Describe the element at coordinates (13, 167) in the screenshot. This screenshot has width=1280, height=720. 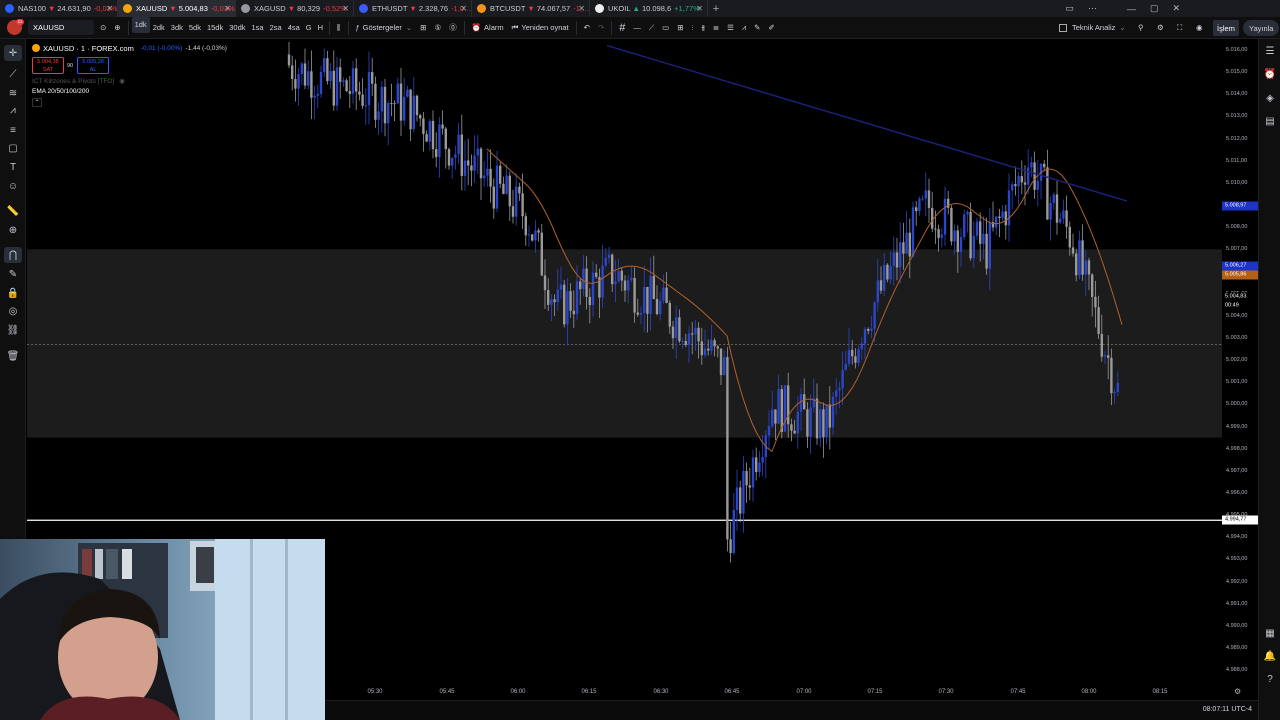
I see `text-tool-icon: T` at that location.